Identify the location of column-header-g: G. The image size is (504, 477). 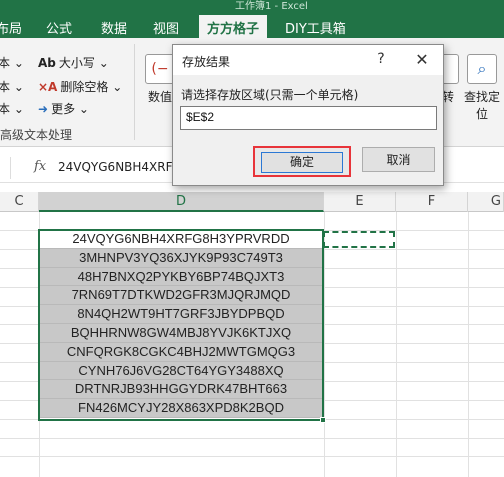
(486, 202).